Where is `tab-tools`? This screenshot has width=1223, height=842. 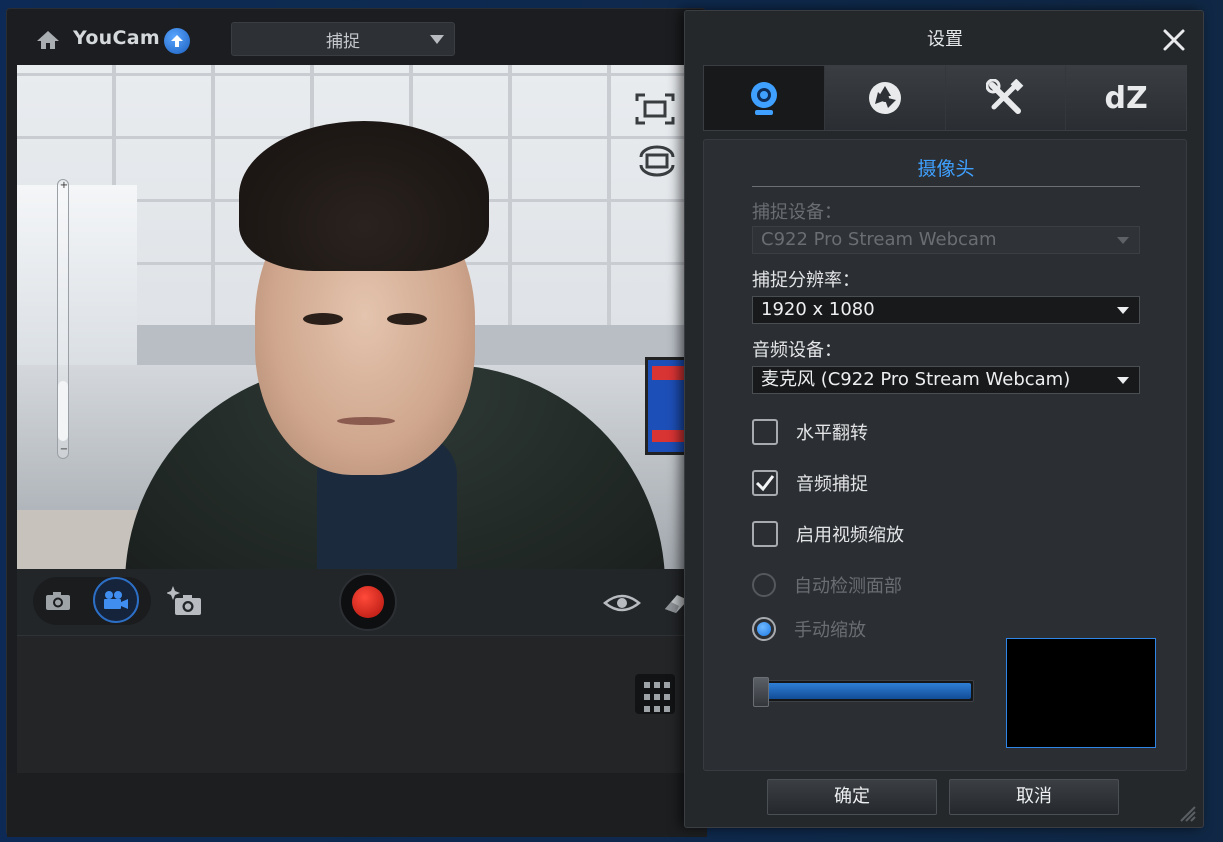
tab-tools is located at coordinates (1006, 98).